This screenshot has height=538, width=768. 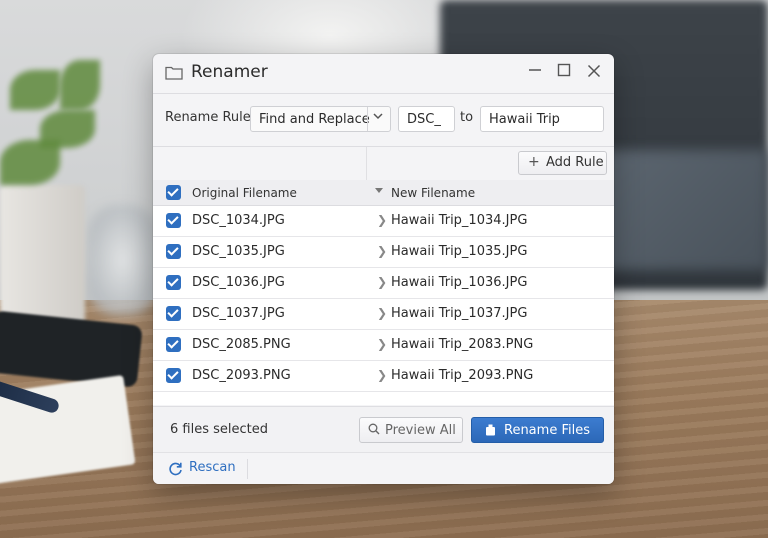 What do you see at coordinates (374, 429) in the screenshot?
I see `search-icon` at bounding box center [374, 429].